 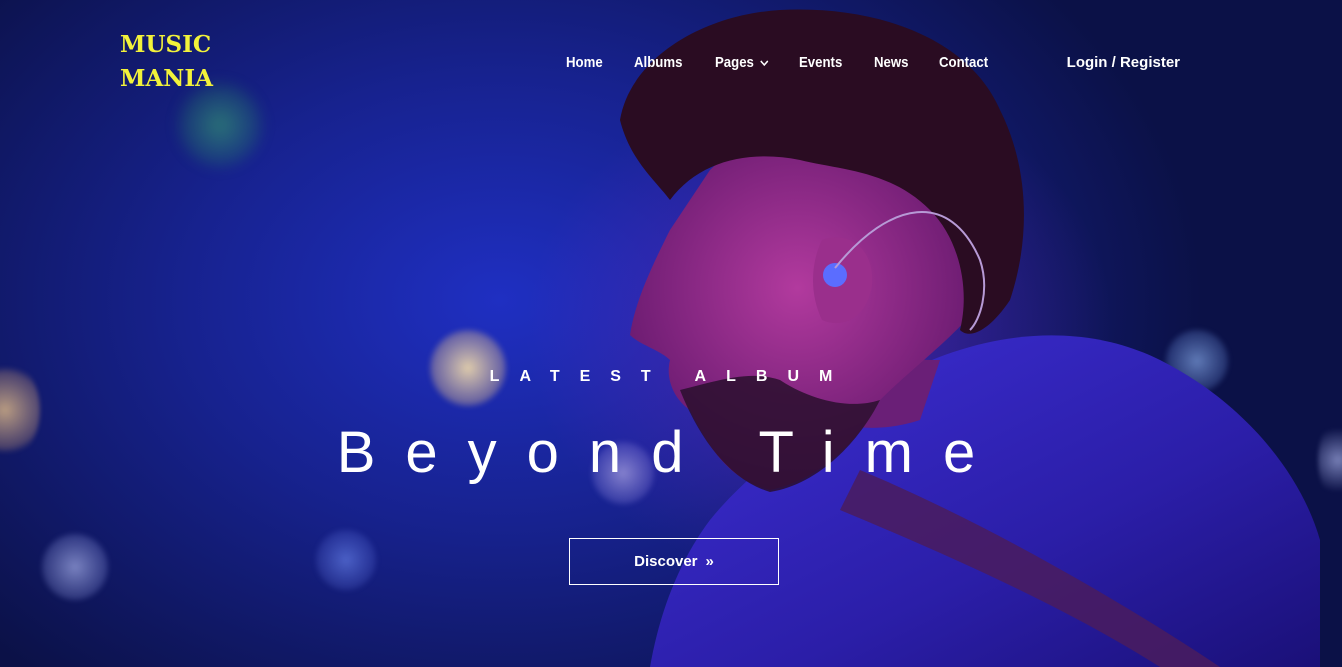 What do you see at coordinates (658, 62) in the screenshot?
I see `nav-albums: Albums` at bounding box center [658, 62].